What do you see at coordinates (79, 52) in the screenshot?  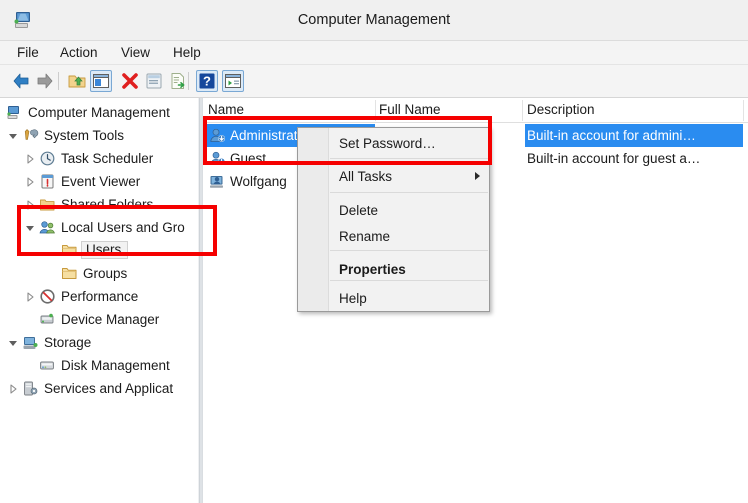 I see `menu-action: Action` at bounding box center [79, 52].